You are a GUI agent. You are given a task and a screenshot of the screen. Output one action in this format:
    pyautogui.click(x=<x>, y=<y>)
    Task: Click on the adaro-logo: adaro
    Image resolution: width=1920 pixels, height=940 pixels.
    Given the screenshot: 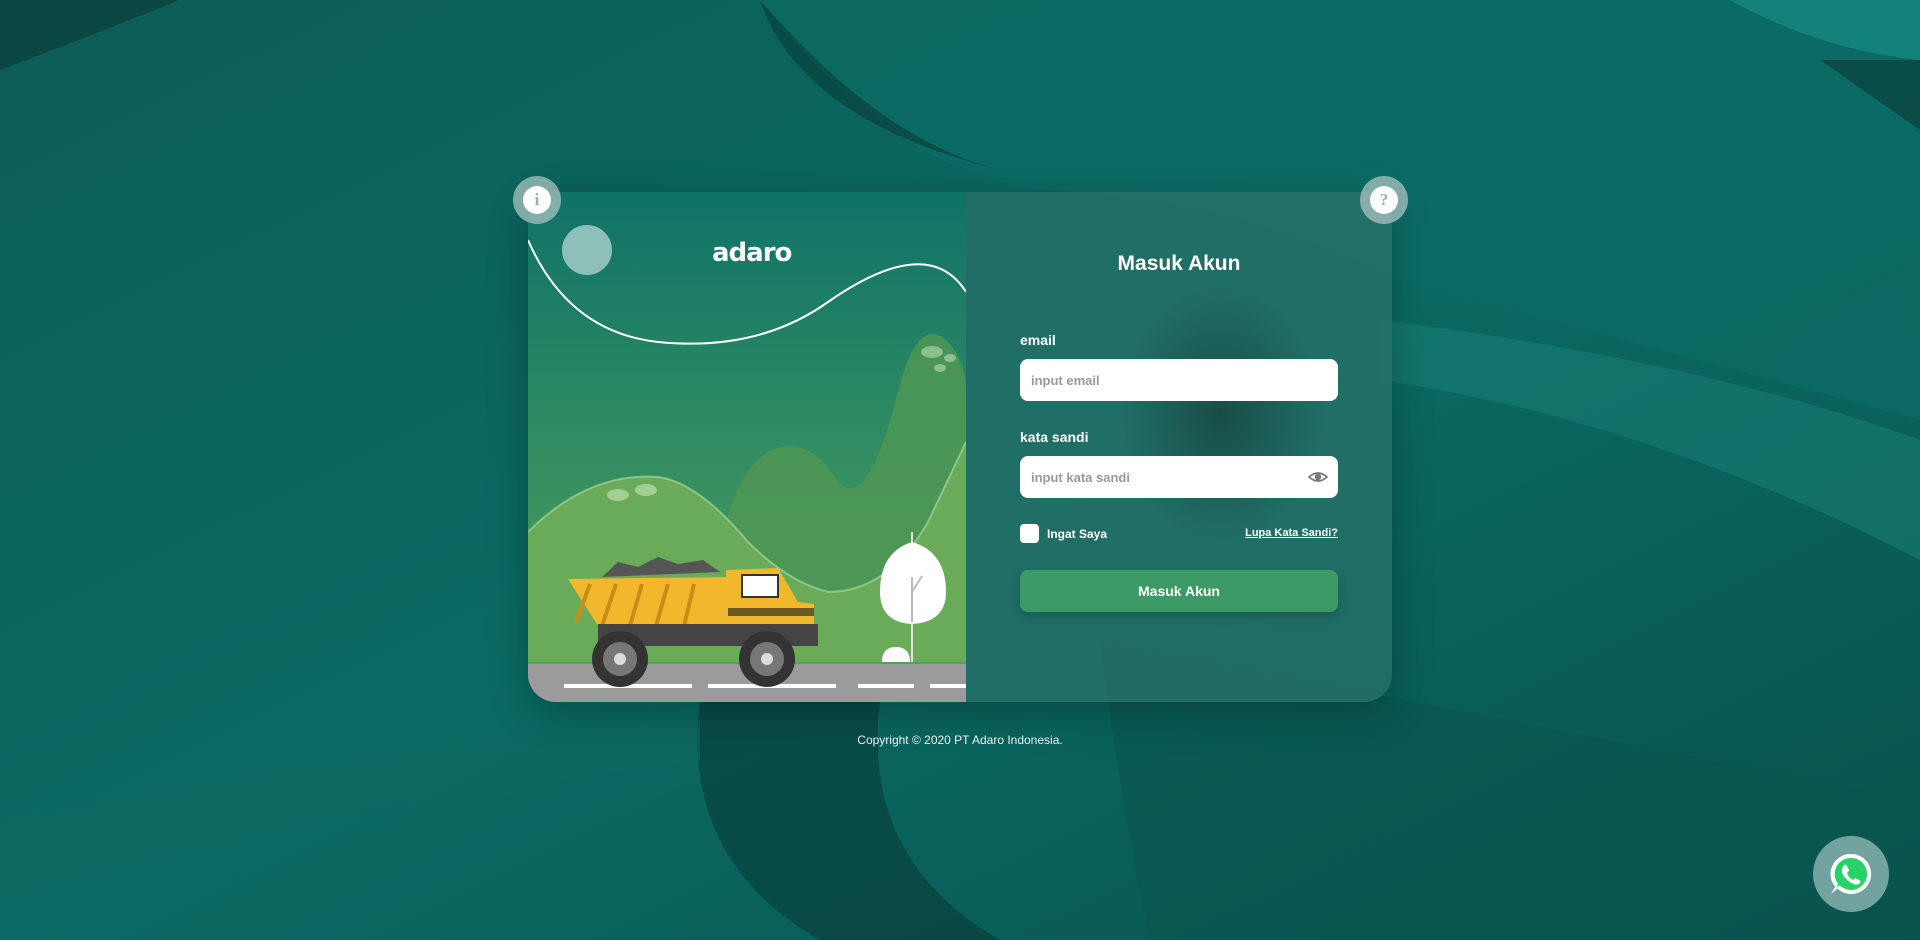 What is the action you would take?
    pyautogui.click(x=752, y=253)
    